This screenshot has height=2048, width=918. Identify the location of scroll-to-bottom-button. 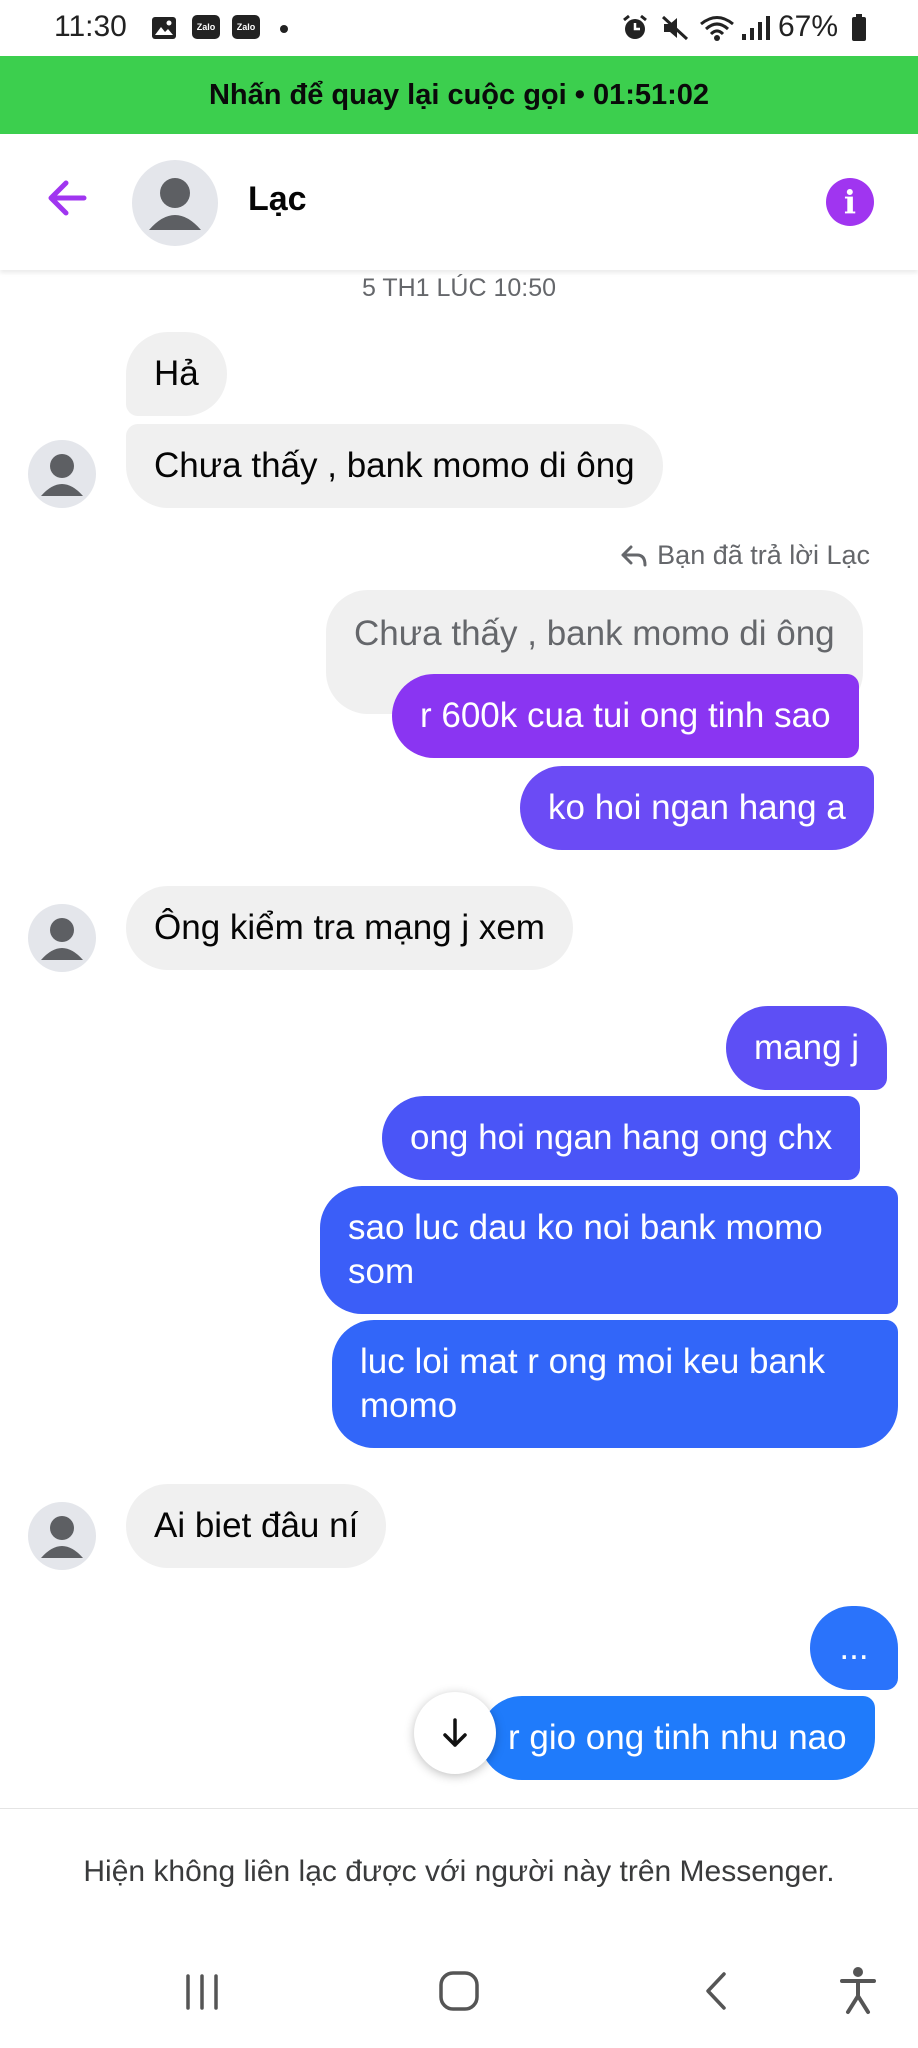
(455, 1733).